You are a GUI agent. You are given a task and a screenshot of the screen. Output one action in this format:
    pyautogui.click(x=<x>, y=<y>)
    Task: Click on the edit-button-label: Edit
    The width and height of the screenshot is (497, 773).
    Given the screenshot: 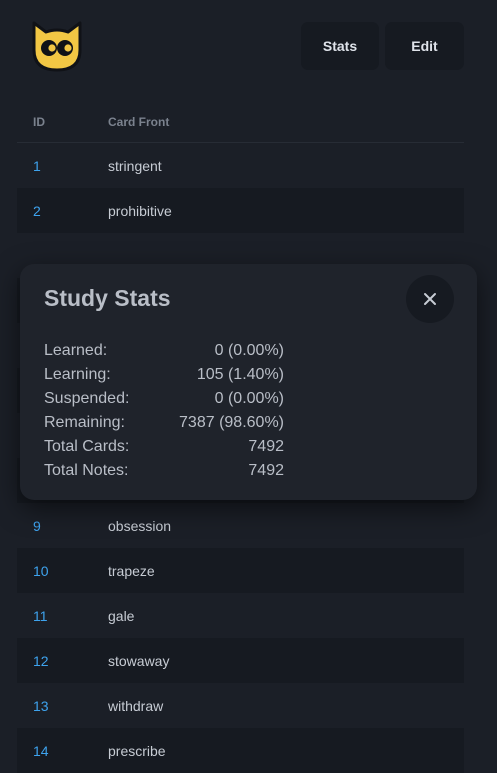 What is the action you would take?
    pyautogui.click(x=424, y=46)
    